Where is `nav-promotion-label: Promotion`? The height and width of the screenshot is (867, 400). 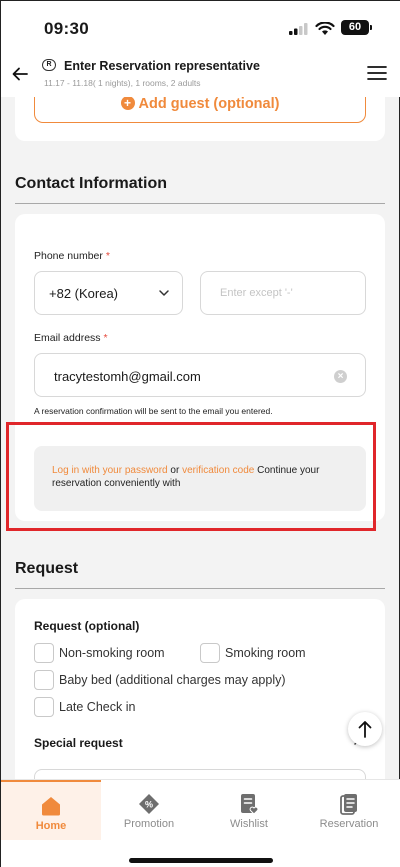 nav-promotion-label: Promotion is located at coordinates (149, 824).